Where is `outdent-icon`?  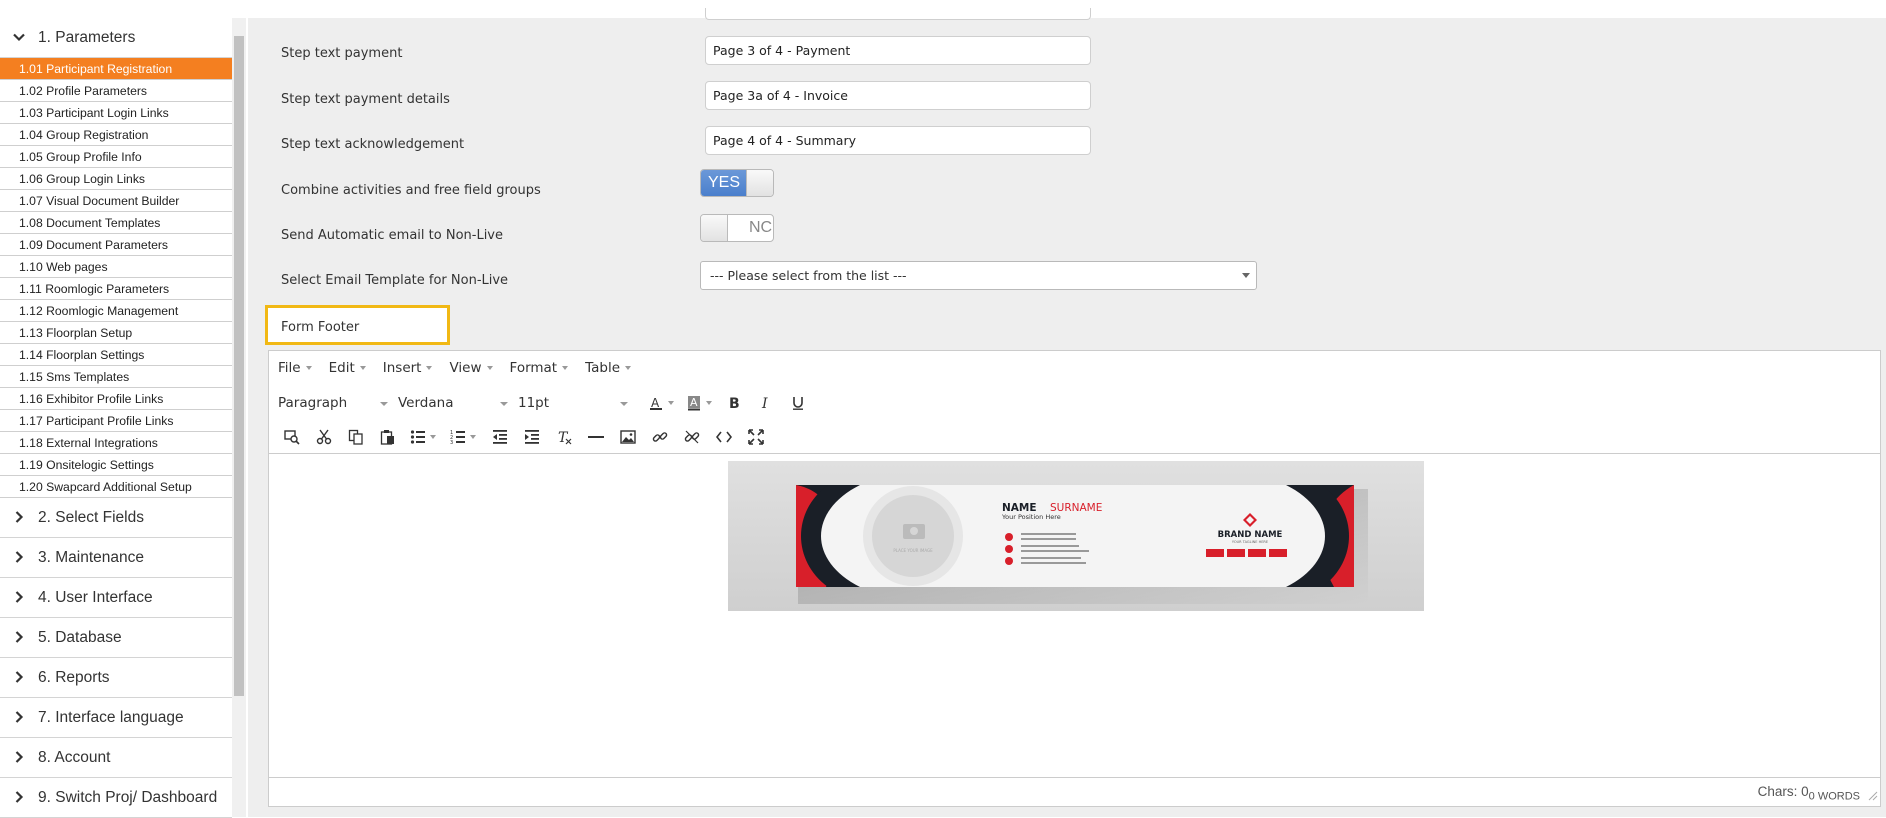
outdent-icon is located at coordinates (500, 436).